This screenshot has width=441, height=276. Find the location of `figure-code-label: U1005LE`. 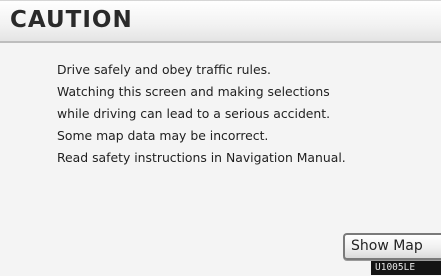

figure-code-label: U1005LE is located at coordinates (406, 268).